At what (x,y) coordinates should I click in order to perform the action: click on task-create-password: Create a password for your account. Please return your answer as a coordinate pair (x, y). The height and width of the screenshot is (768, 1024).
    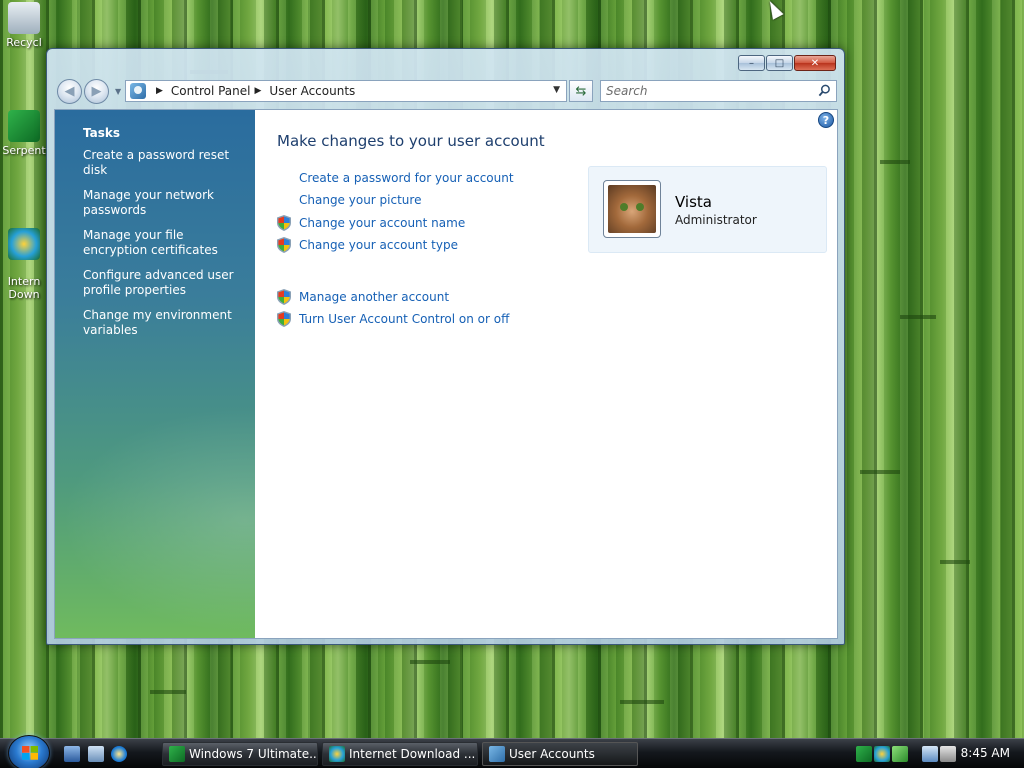
    Looking at the image, I should click on (395, 178).